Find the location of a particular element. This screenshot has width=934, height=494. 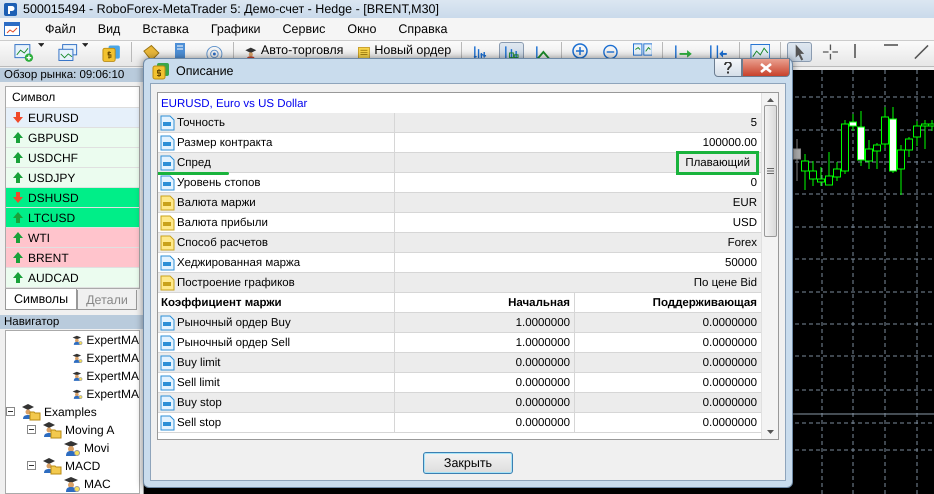

close-dialog-button: Закрыть is located at coordinates (468, 463).